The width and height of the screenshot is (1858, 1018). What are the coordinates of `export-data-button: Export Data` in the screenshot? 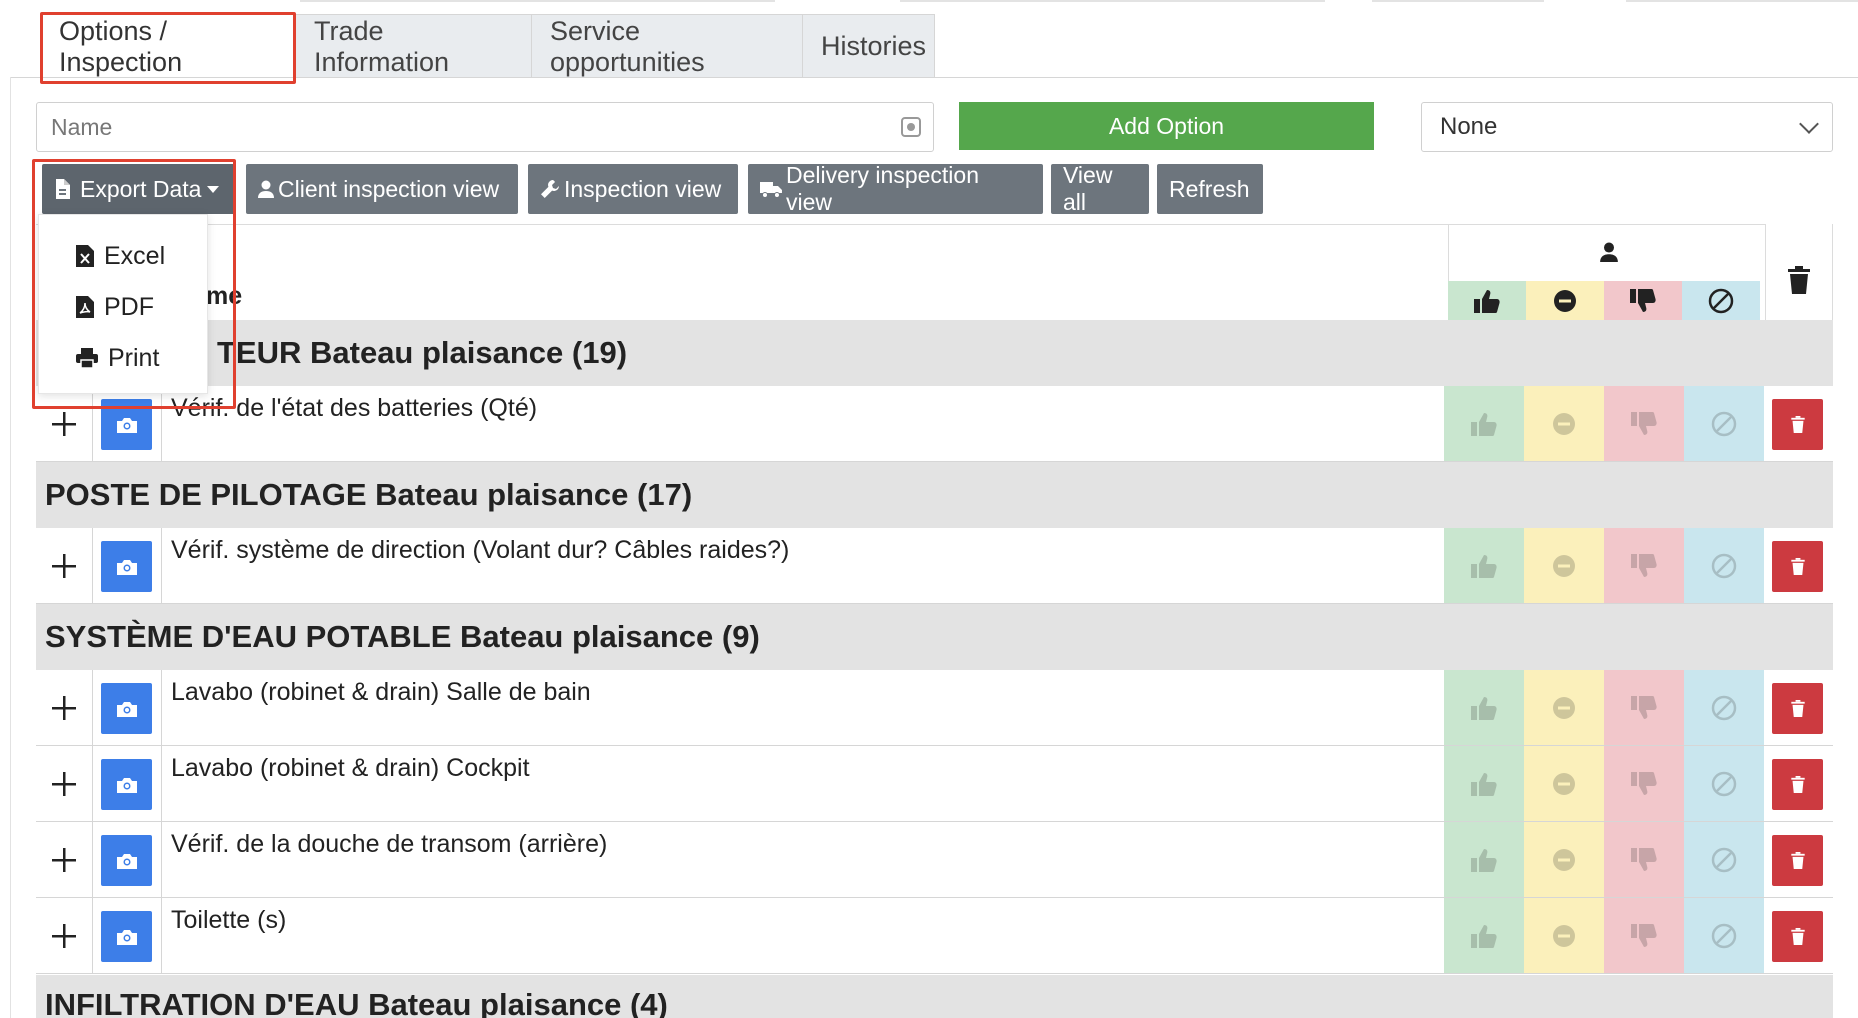 It's located at (138, 189).